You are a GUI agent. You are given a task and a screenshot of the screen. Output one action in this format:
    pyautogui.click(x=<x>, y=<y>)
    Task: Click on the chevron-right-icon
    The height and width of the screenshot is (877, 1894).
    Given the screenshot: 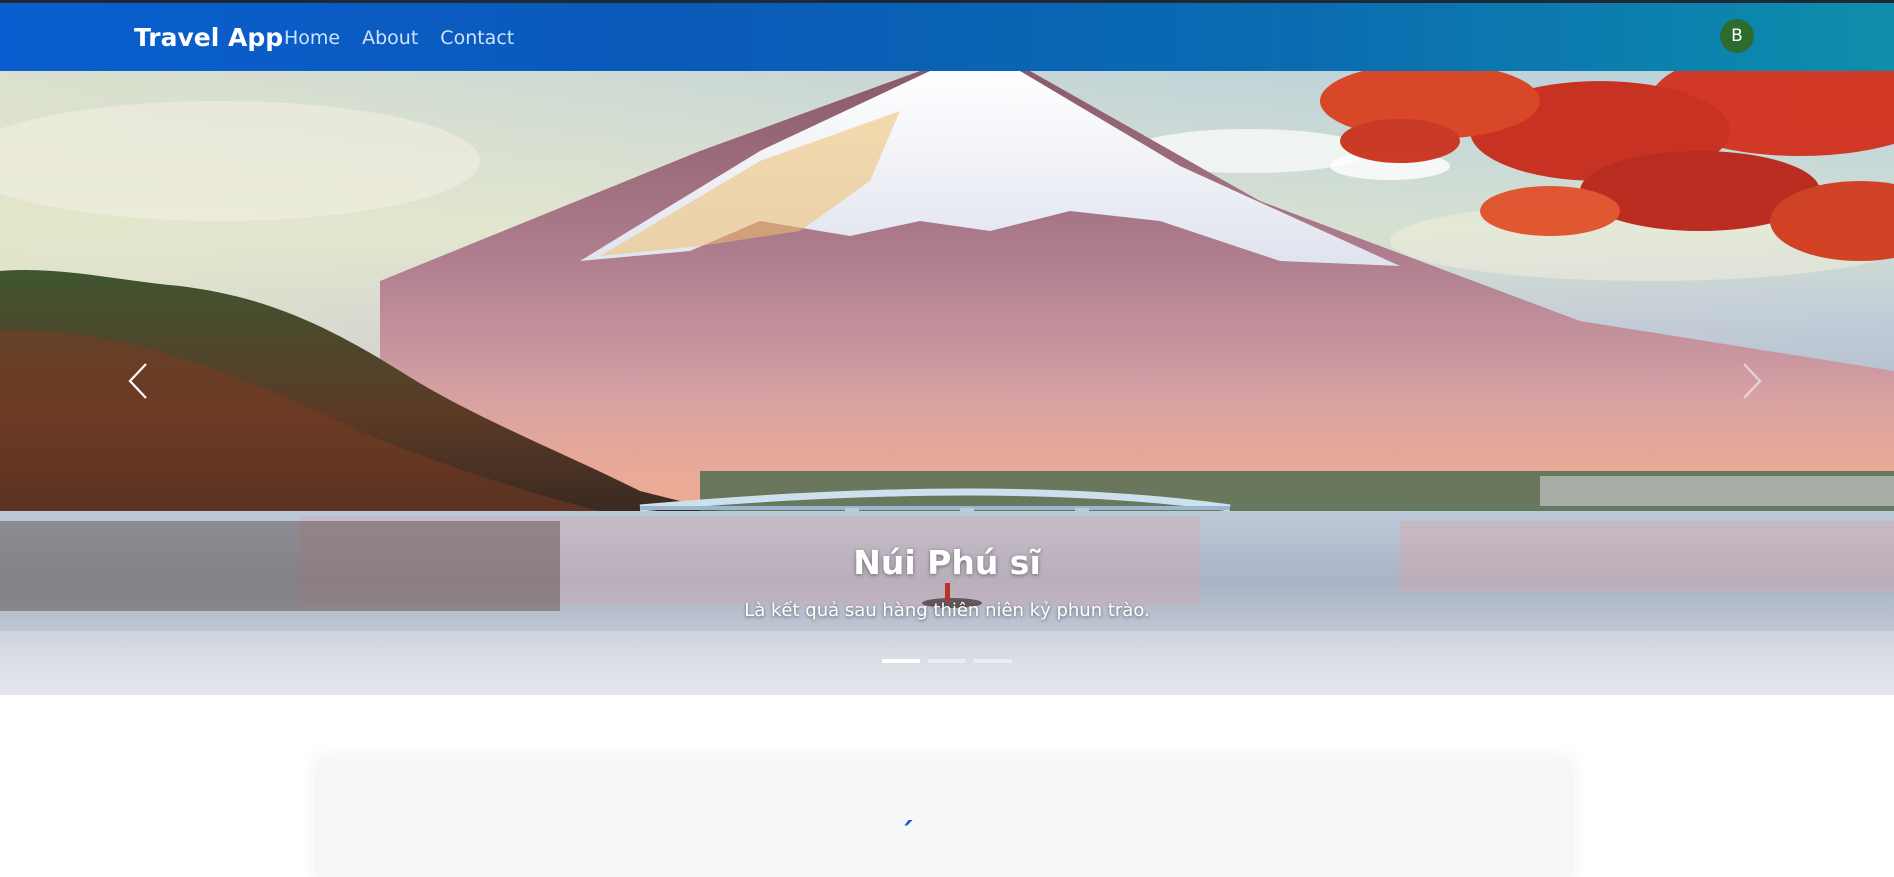 What is the action you would take?
    pyautogui.click(x=1752, y=381)
    